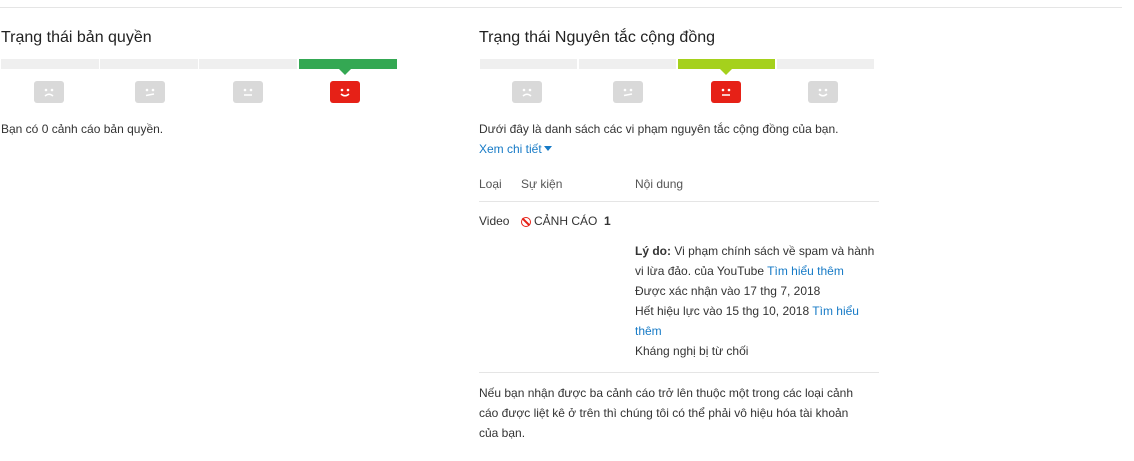 The width and height of the screenshot is (1134, 461). What do you see at coordinates (835, 311) in the screenshot?
I see `learn-more-link-2: Tìm hiểu` at bounding box center [835, 311].